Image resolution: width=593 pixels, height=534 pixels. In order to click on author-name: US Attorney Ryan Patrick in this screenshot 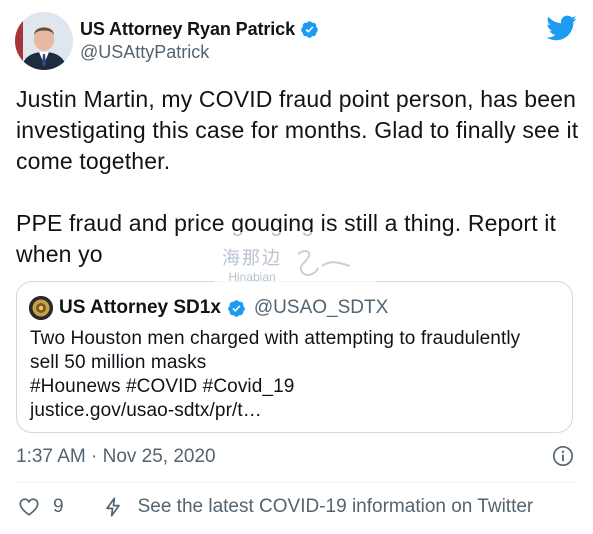, I will do `click(187, 29)`.